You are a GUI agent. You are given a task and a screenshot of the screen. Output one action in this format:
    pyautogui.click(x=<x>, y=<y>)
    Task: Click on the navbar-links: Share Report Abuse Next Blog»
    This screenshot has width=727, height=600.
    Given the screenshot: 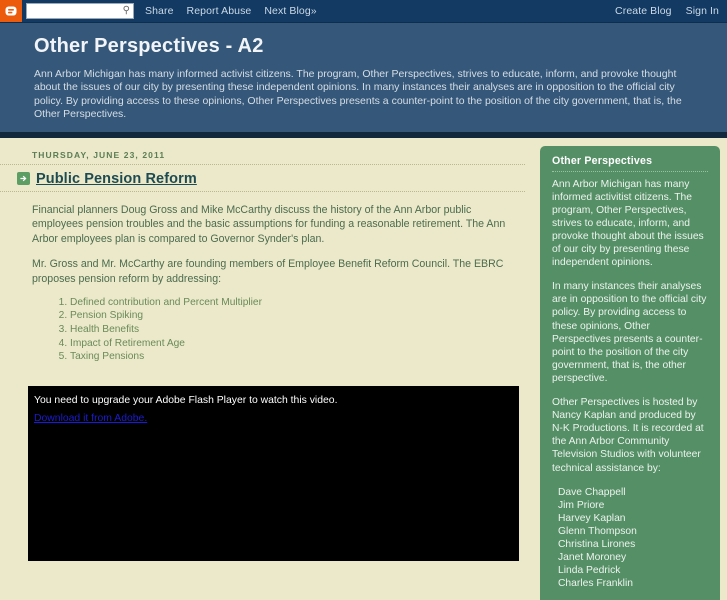 What is the action you would take?
    pyautogui.click(x=231, y=11)
    